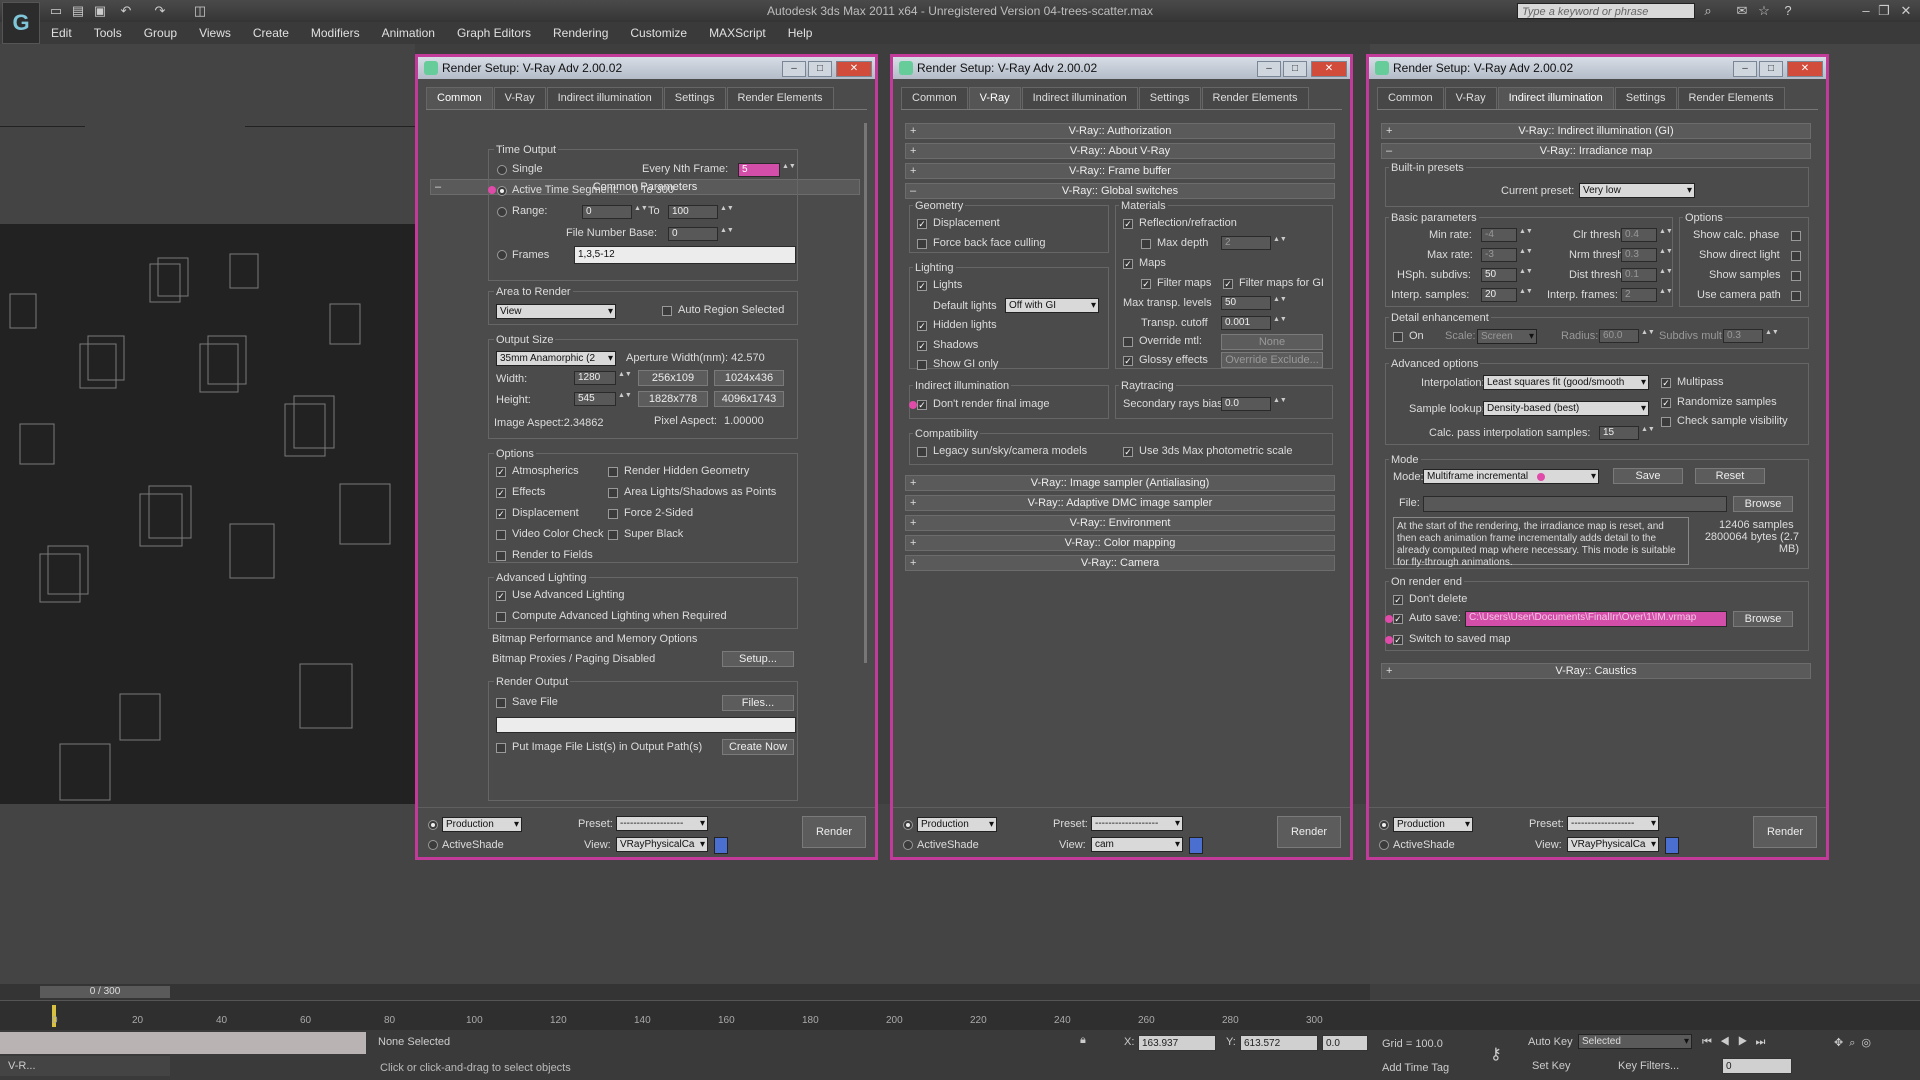 This screenshot has width=1920, height=1080. What do you see at coordinates (1639, 275) in the screenshot?
I see `dist-thresh-field: 0.1` at bounding box center [1639, 275].